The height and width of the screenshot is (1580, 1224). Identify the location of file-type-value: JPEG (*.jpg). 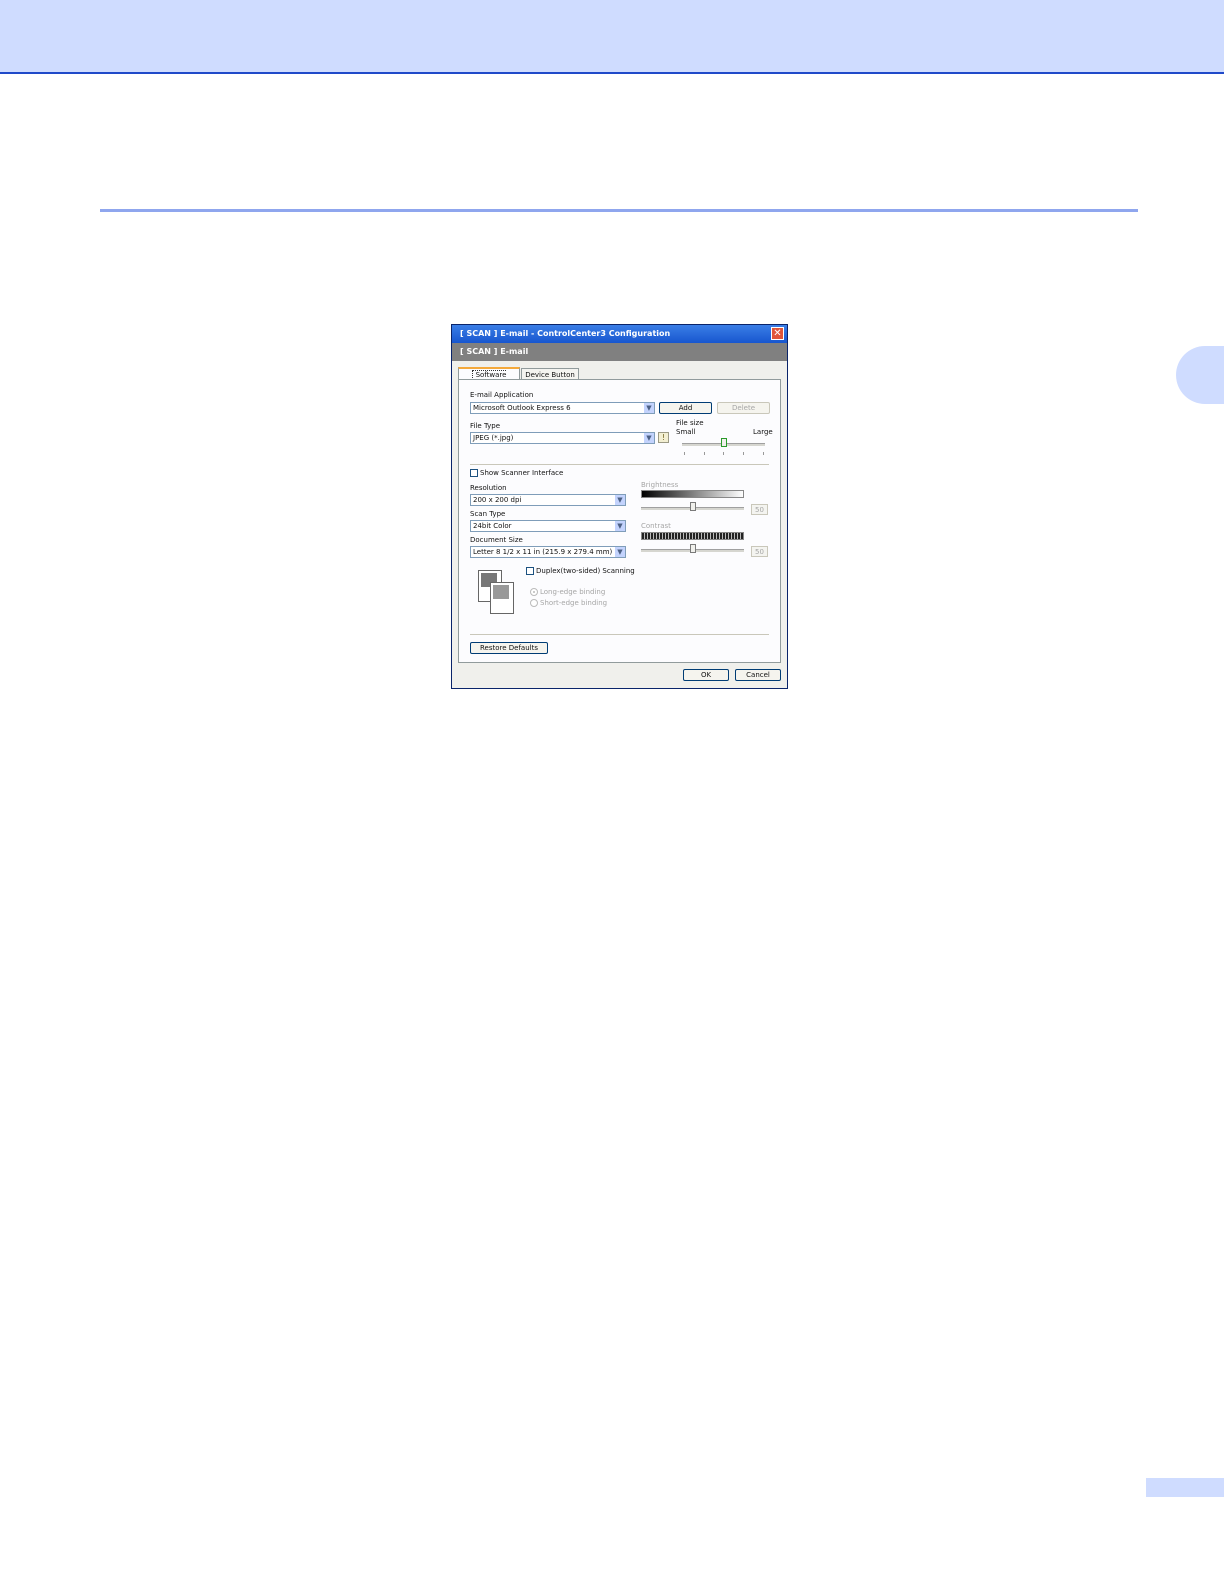
(493, 438).